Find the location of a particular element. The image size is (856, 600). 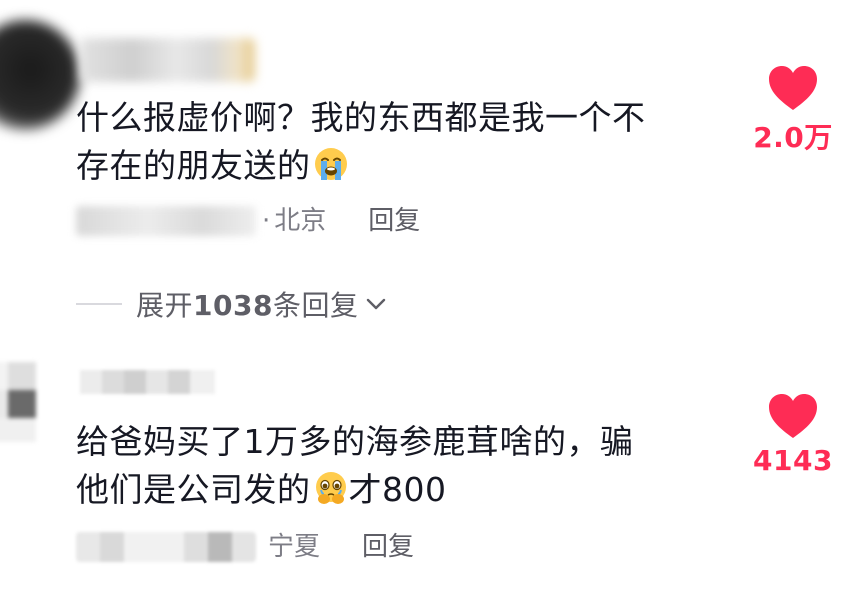

like-count: 4143 is located at coordinates (793, 460).